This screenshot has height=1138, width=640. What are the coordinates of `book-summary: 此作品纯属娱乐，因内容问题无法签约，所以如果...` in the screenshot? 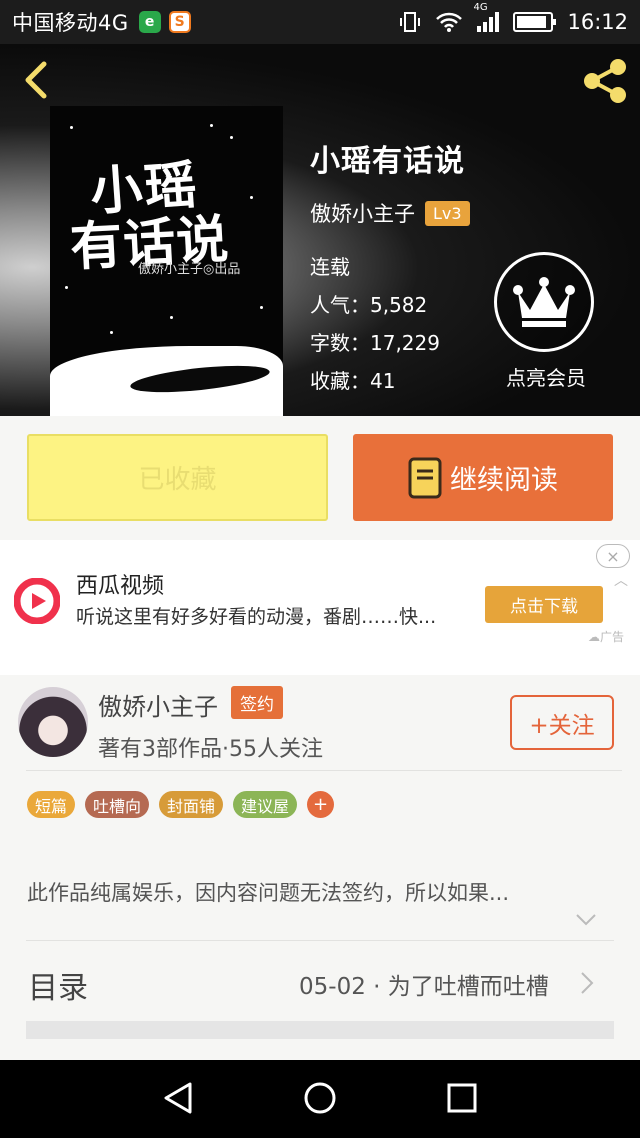 It's located at (268, 892).